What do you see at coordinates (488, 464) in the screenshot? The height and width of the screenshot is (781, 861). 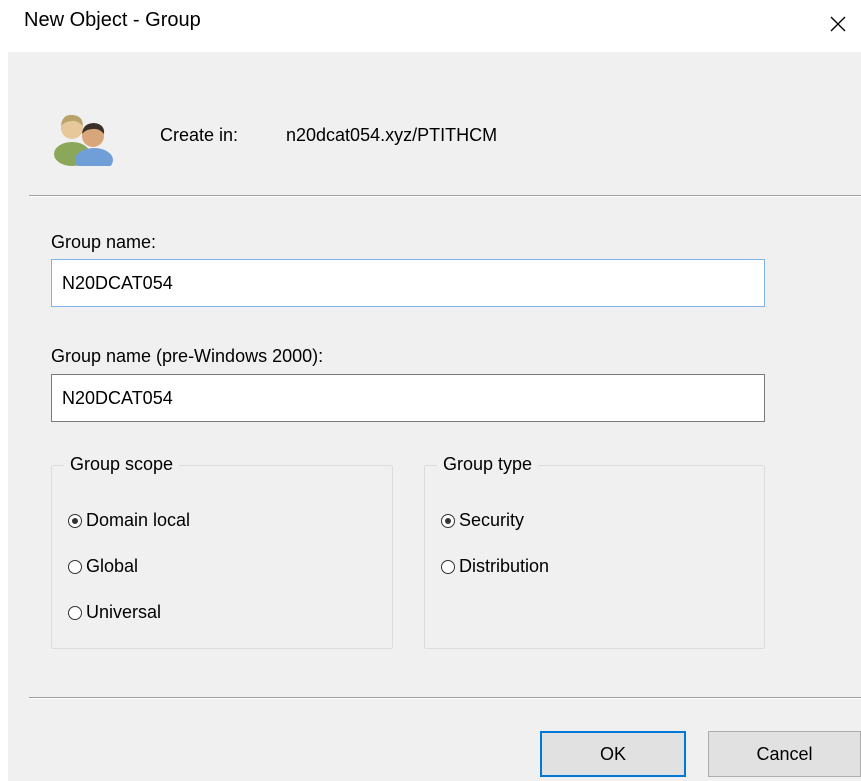 I see `group-type-legend: Group type` at bounding box center [488, 464].